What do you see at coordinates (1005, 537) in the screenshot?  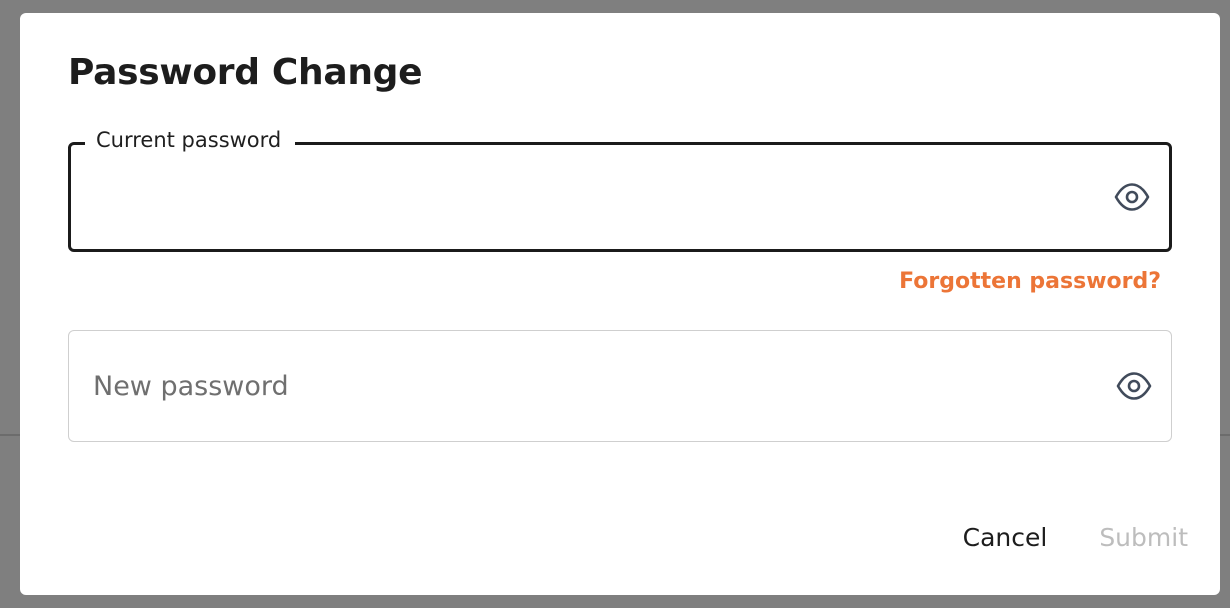 I see `cancel-button: Cancel` at bounding box center [1005, 537].